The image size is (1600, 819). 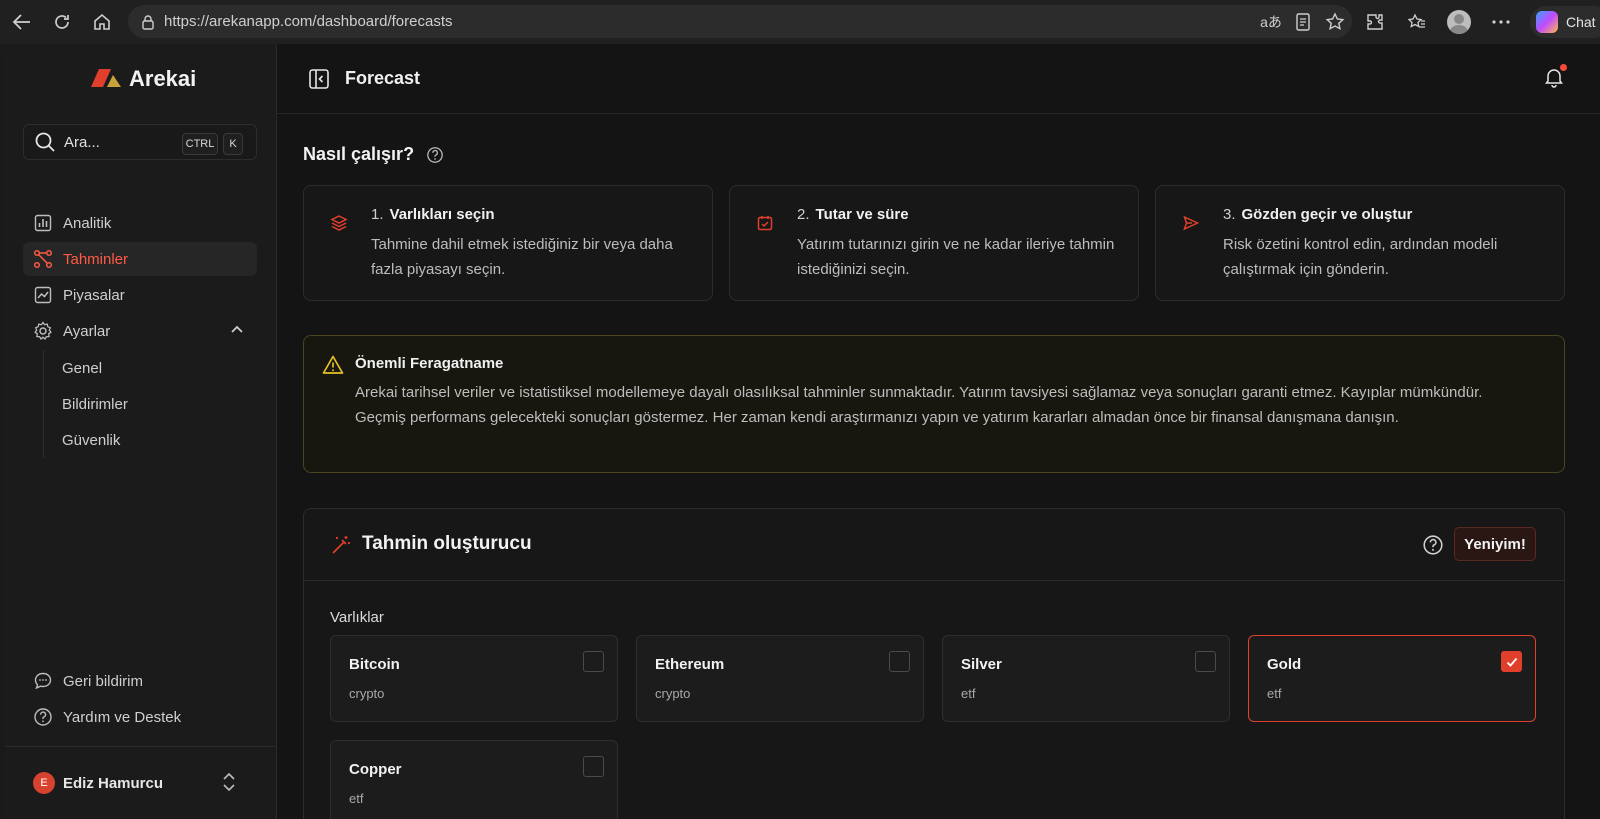 What do you see at coordinates (43, 331) in the screenshot?
I see `gear-icon` at bounding box center [43, 331].